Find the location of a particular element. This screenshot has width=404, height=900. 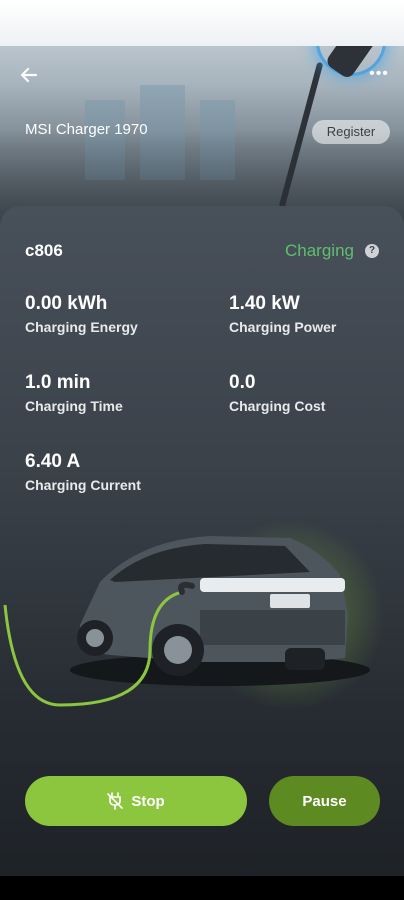

arrow-left-icon is located at coordinates (29, 75).